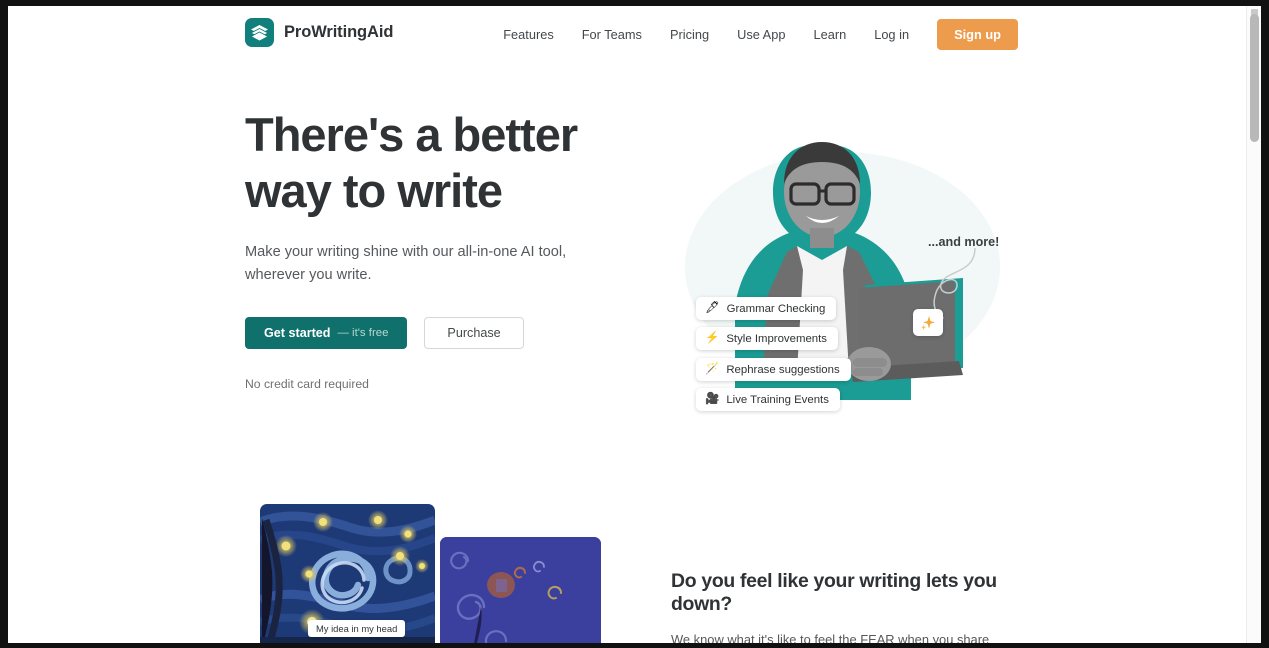  I want to click on sparkles-icon, so click(928, 322).